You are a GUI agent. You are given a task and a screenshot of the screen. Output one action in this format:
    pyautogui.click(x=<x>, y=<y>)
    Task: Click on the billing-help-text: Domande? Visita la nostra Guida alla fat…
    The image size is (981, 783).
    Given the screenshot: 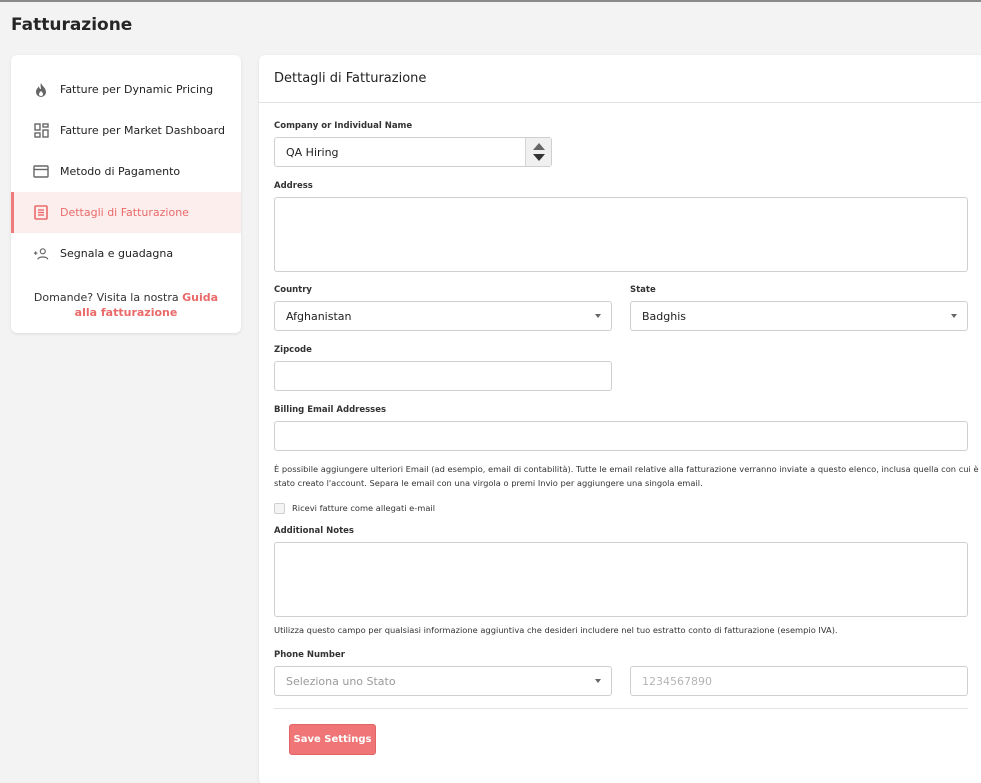 What is the action you would take?
    pyautogui.click(x=126, y=305)
    